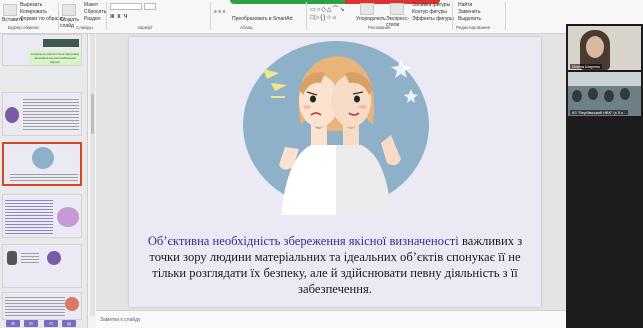 Image resolution: width=643 pixels, height=328 pixels. Describe the element at coordinates (465, 5) in the screenshot. I see `find-button: Найти` at that location.